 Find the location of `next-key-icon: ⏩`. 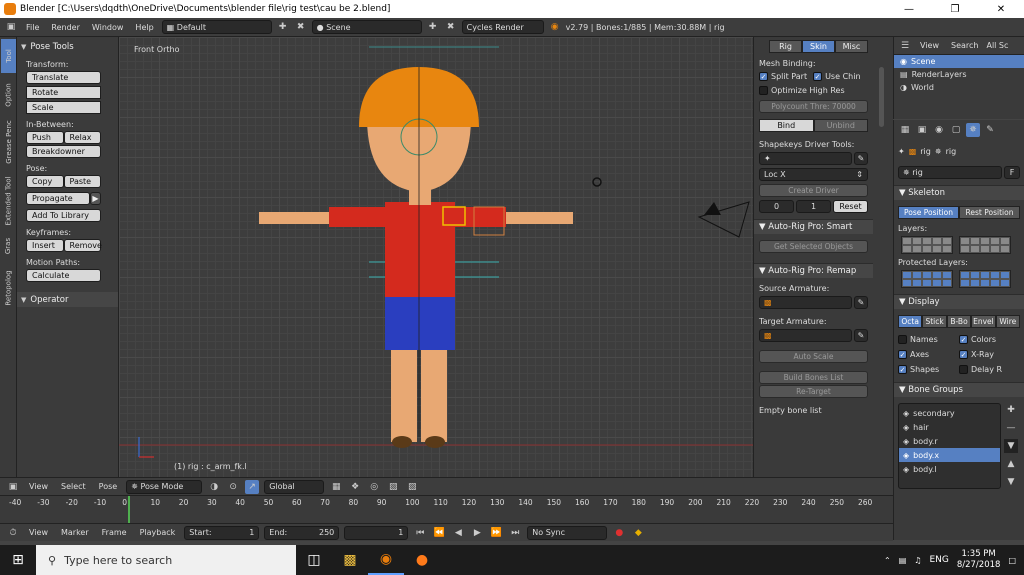

next-key-icon: ⏩ is located at coordinates (496, 533).